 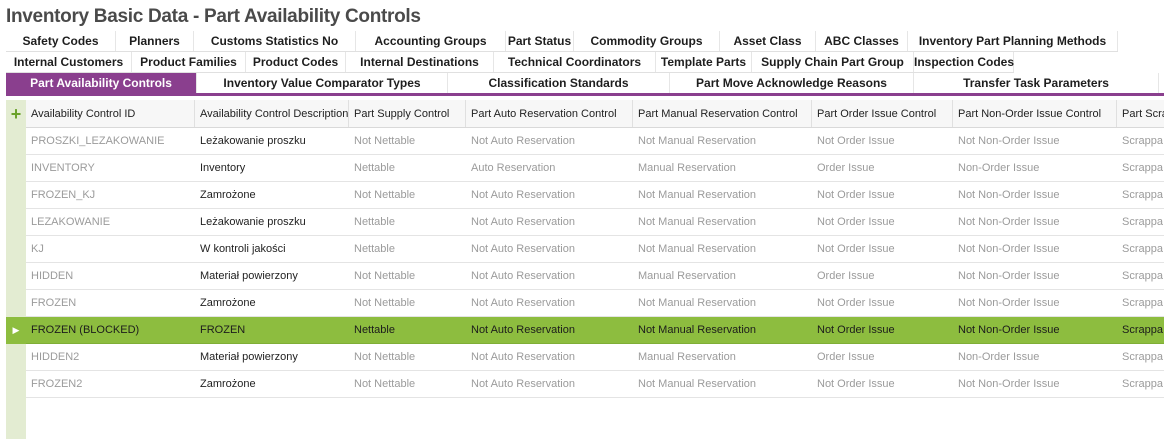 I want to click on tab-product-codes: Product Codes, so click(x=296, y=62).